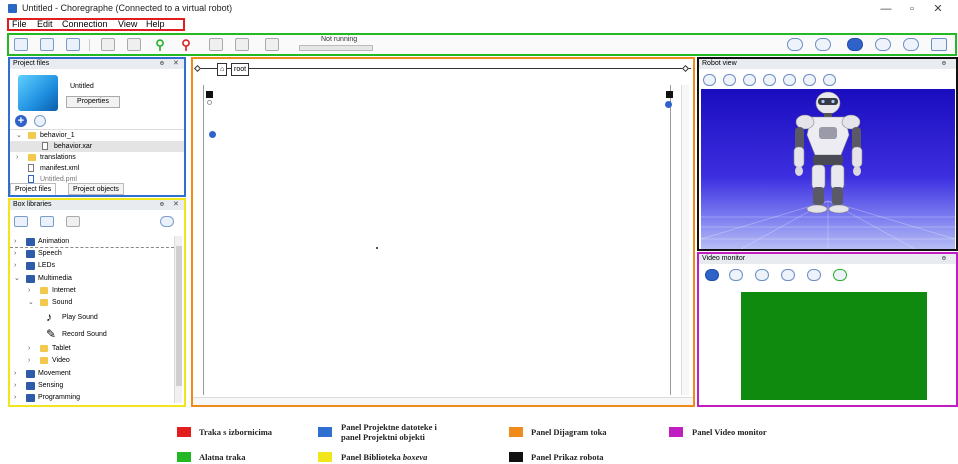 This screenshot has height=464, width=958. Describe the element at coordinates (668, 104) in the screenshot. I see `add-output-icon` at that location.